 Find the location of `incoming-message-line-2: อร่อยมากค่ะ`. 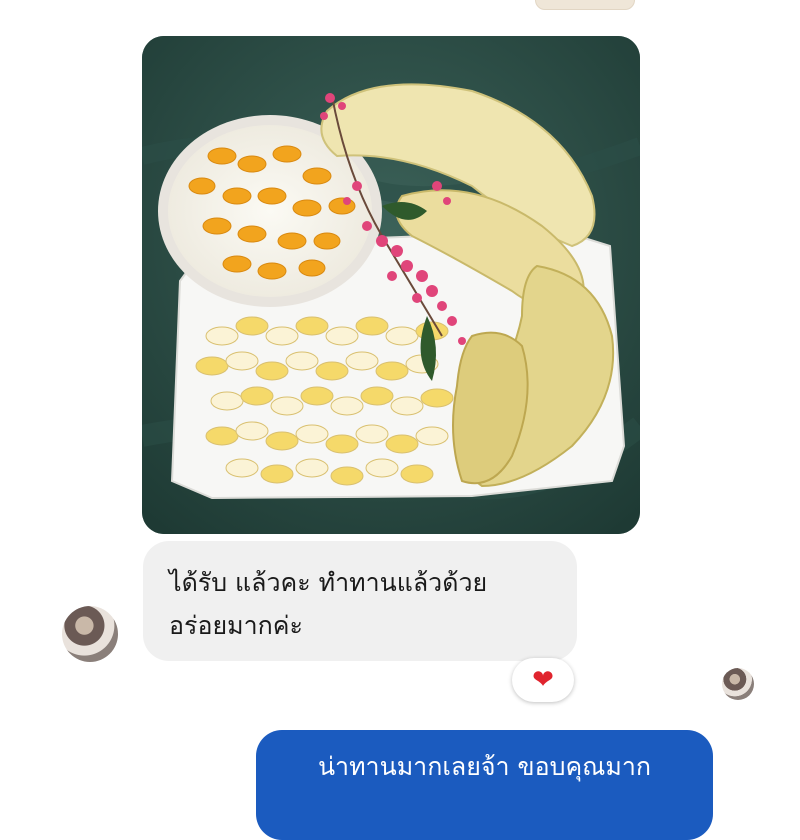

incoming-message-line-2: อร่อยมากค่ะ is located at coordinates (236, 625).